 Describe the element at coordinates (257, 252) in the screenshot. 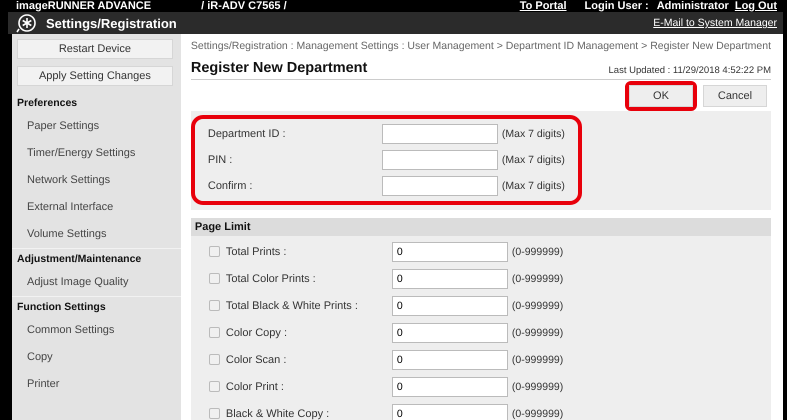

I see `limit-label: Total Prints :` at that location.